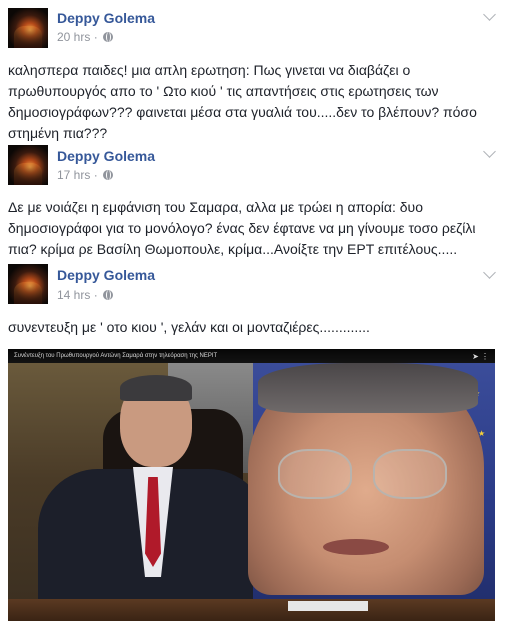 This screenshot has width=508, height=621. I want to click on glasses-lens-left, so click(315, 474).